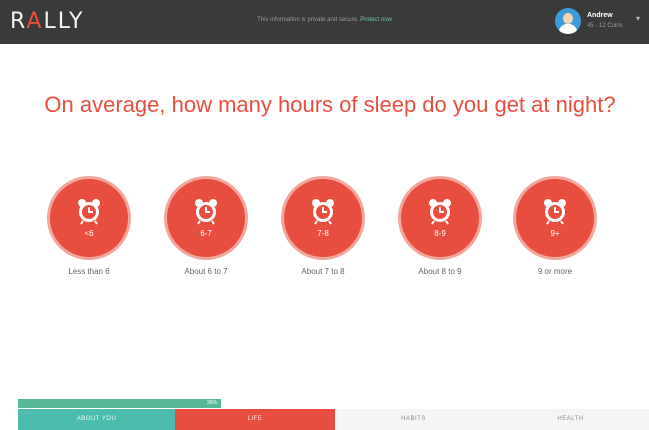 This screenshot has height=430, width=649. Describe the element at coordinates (638, 18) in the screenshot. I see `chevron-down-icon: ▾` at that location.